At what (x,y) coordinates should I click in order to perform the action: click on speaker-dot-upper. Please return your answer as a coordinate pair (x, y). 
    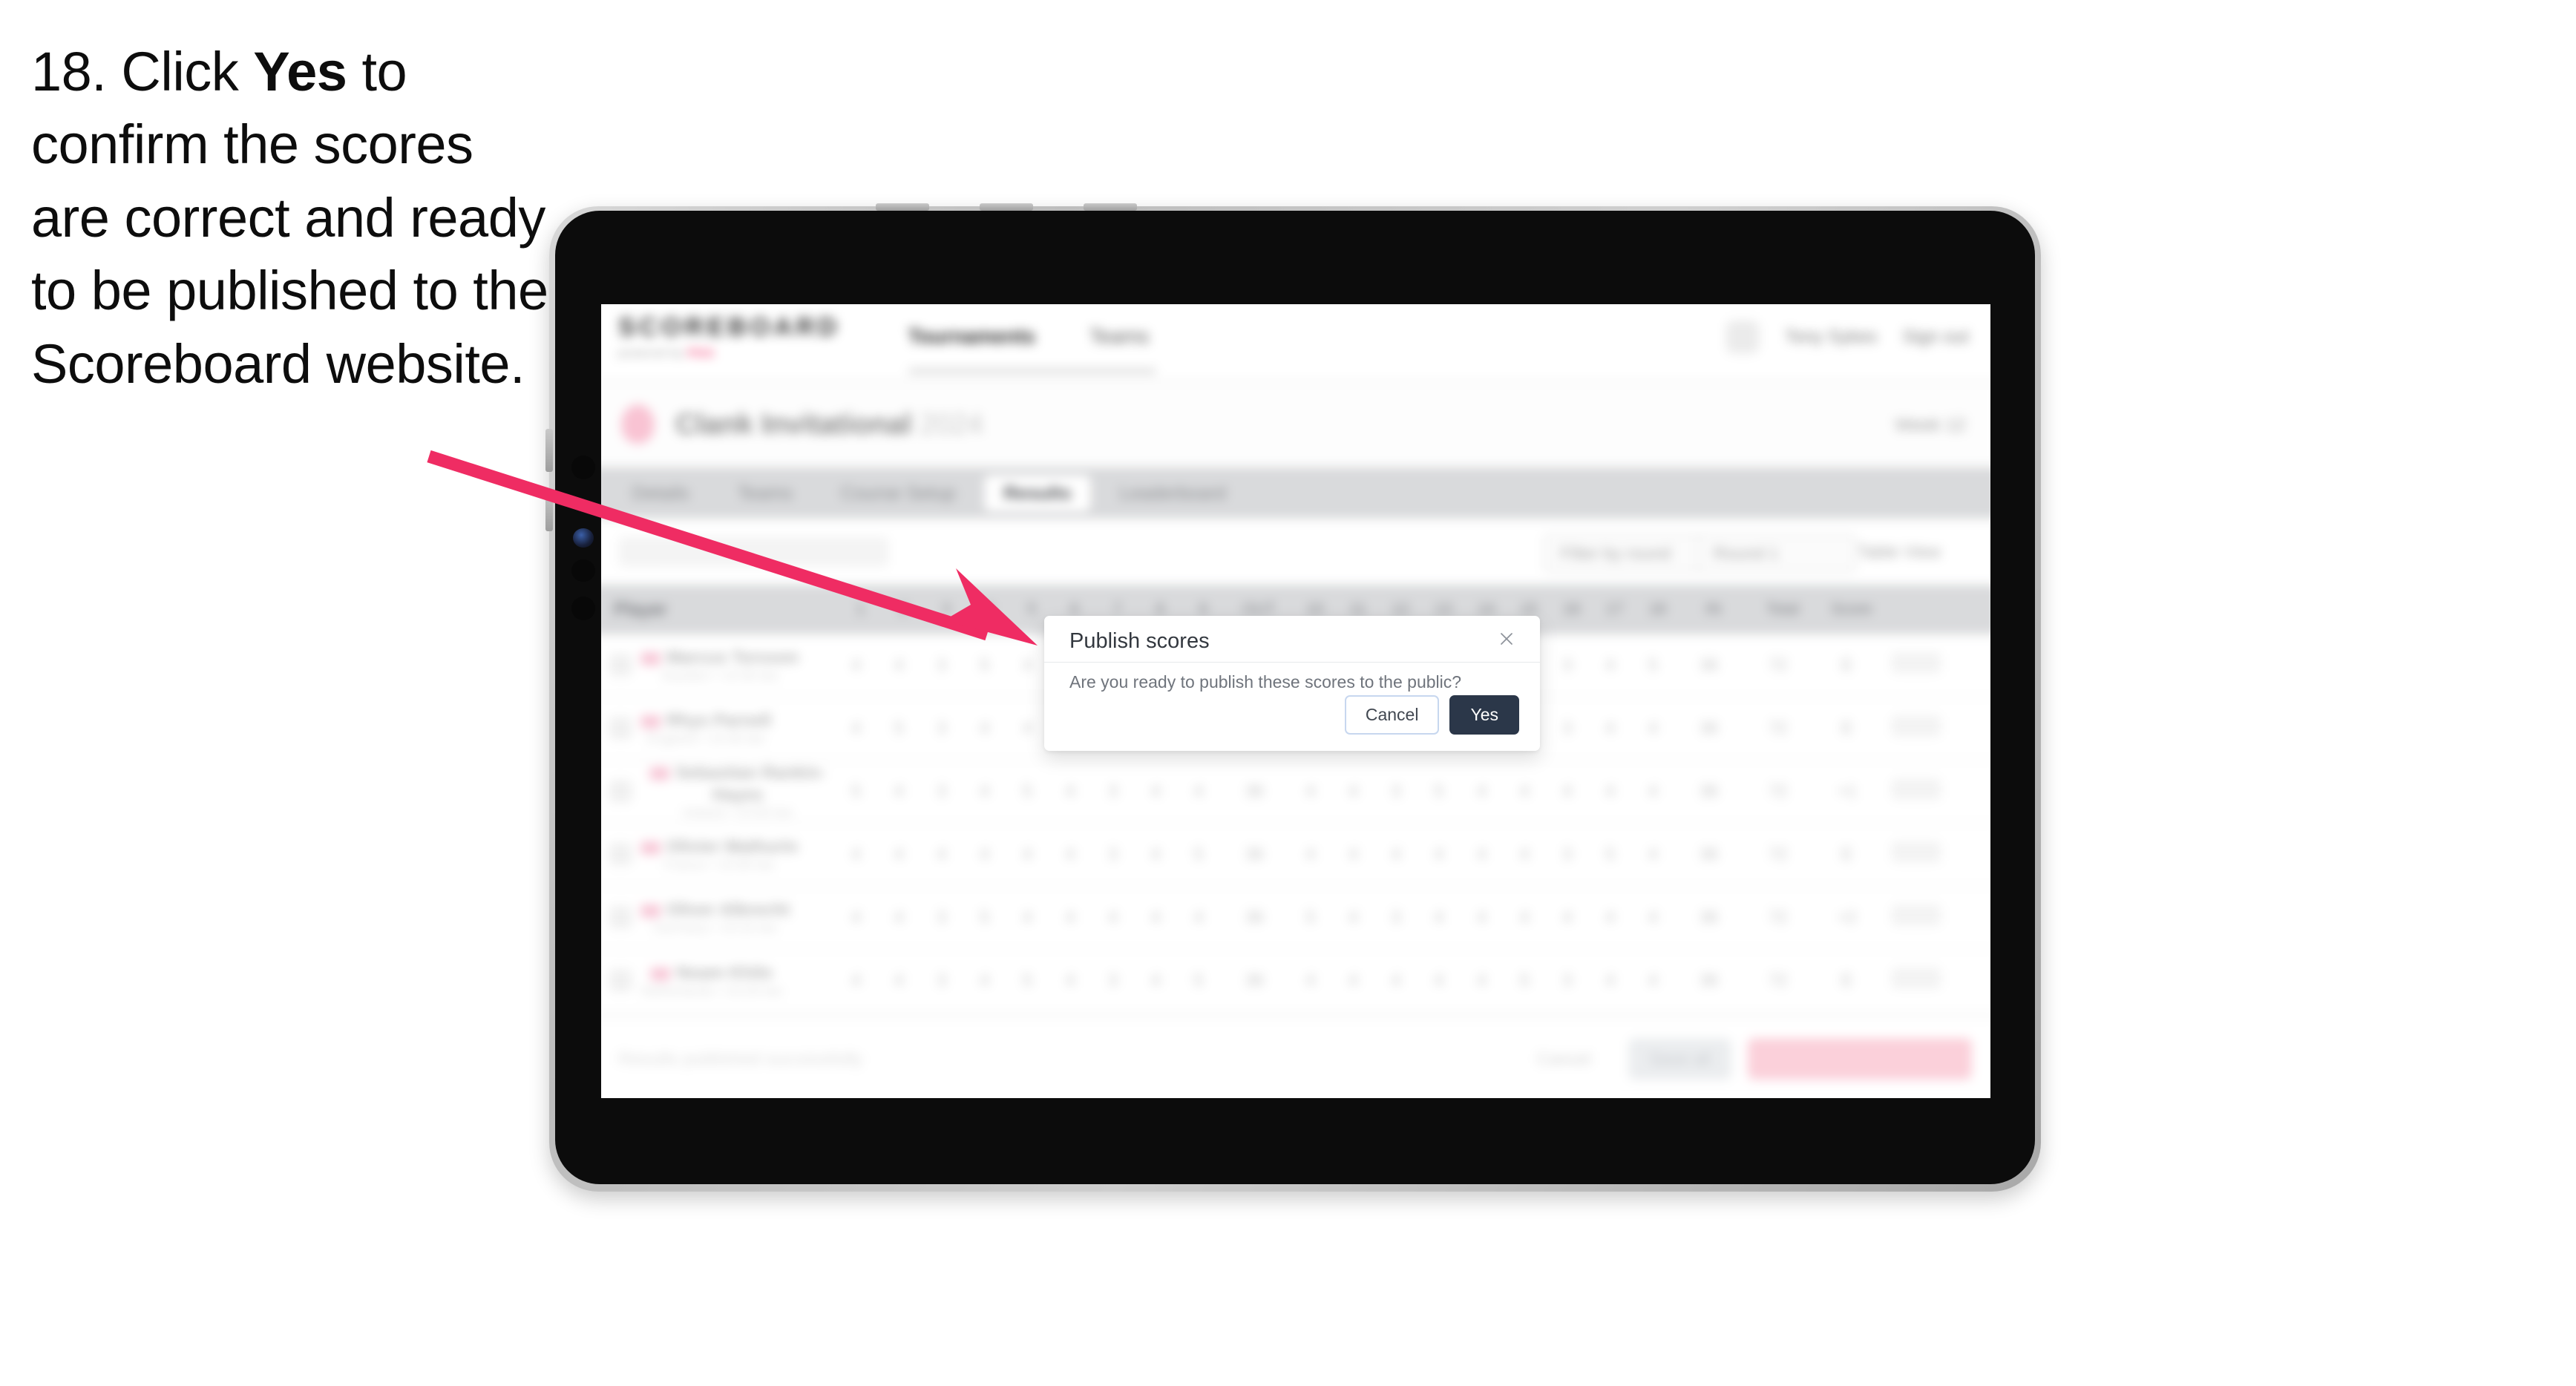
    Looking at the image, I should click on (583, 570).